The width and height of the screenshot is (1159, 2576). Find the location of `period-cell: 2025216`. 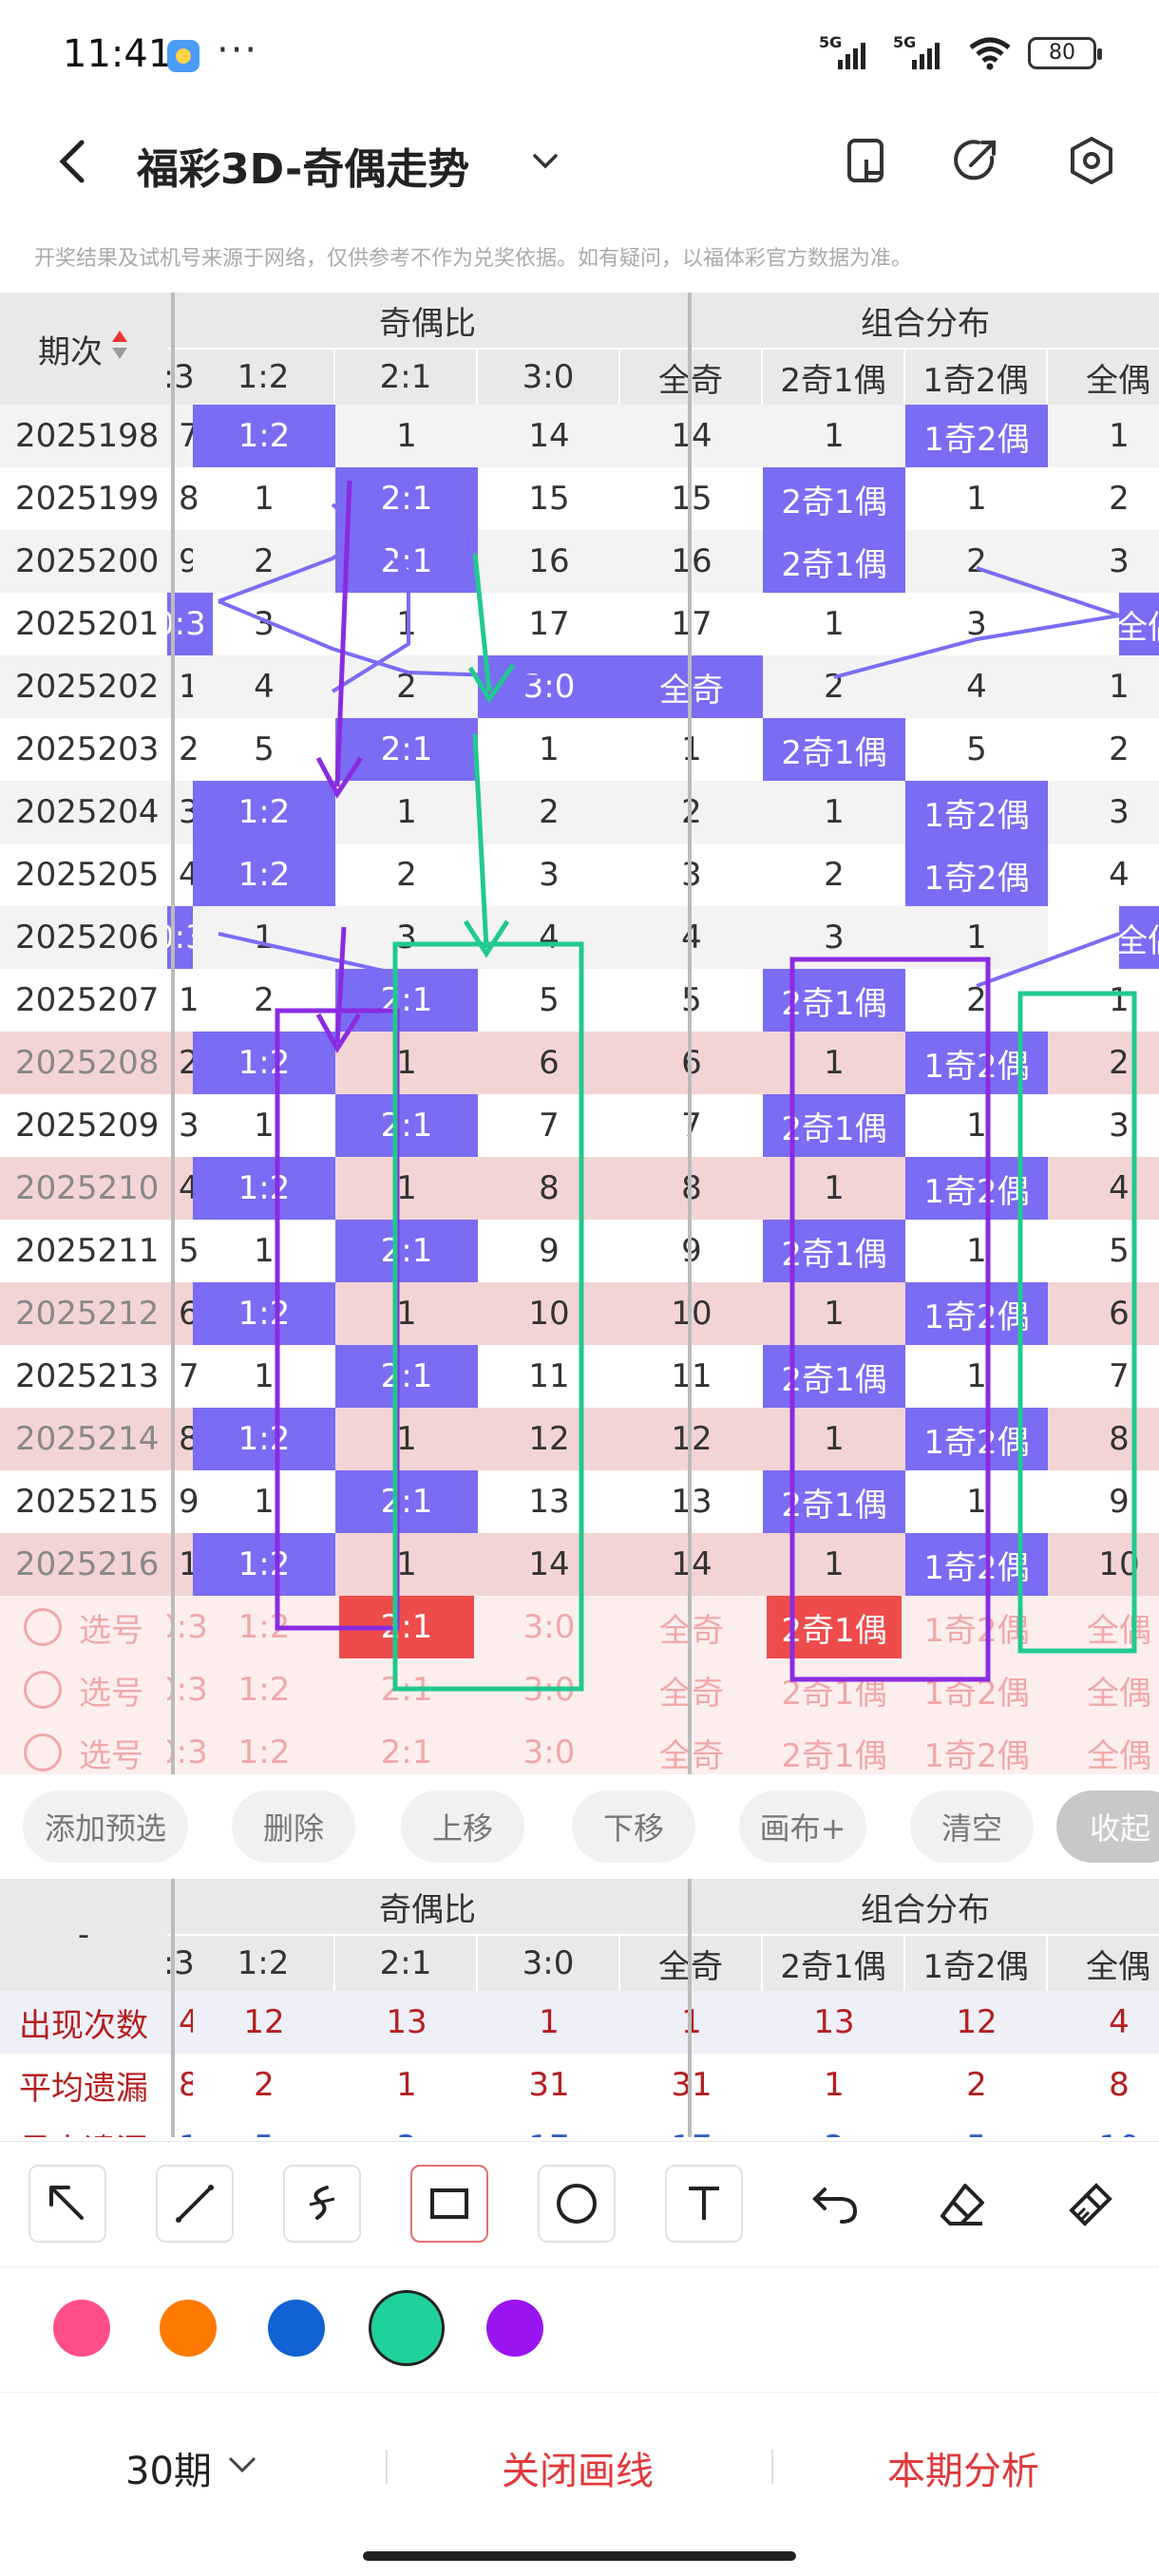

period-cell: 2025216 is located at coordinates (83, 1564).